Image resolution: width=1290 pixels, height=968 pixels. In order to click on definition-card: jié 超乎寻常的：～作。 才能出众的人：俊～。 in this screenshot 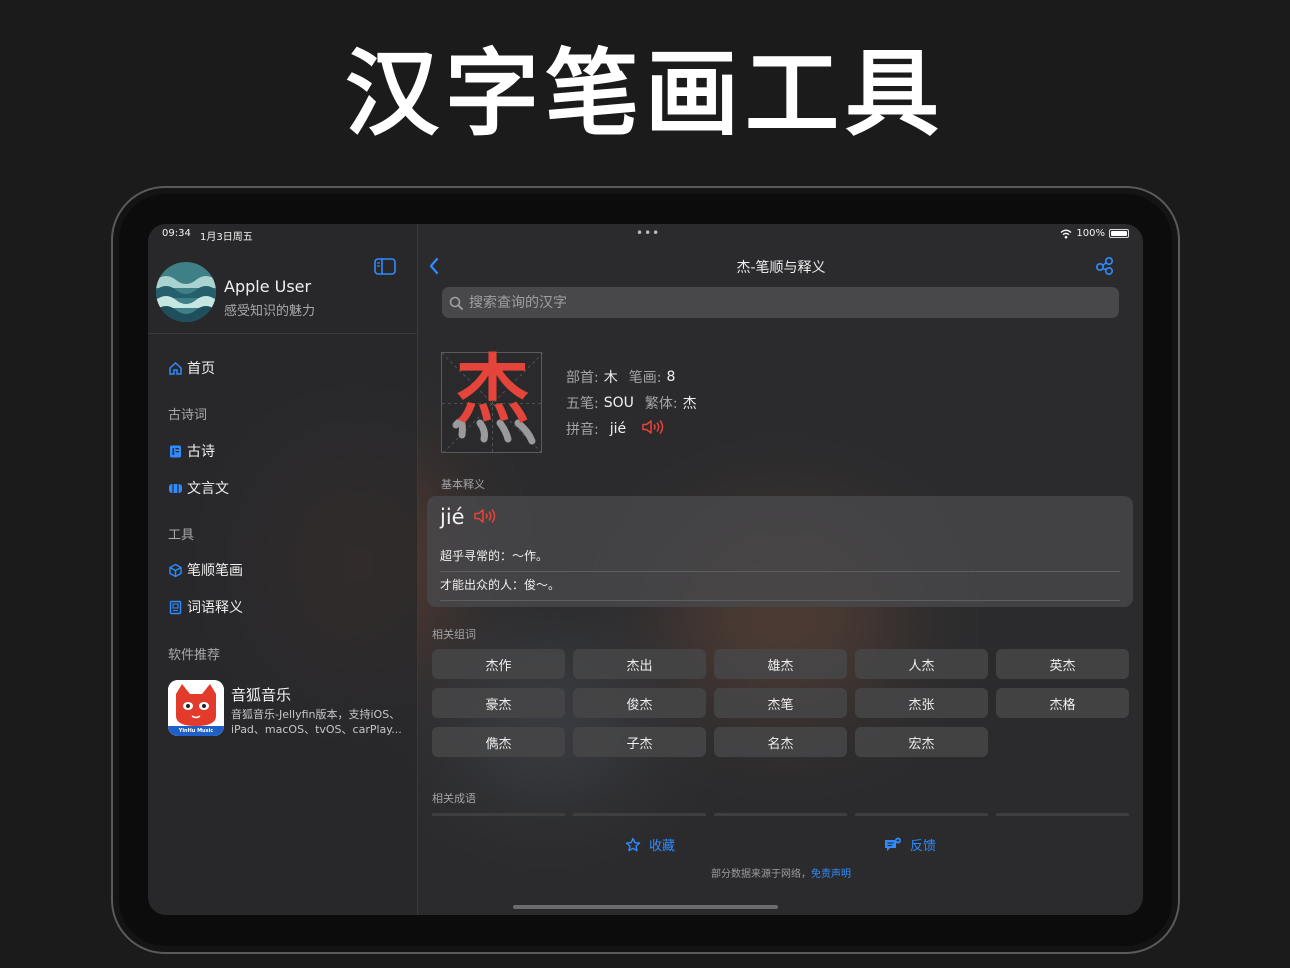, I will do `click(780, 551)`.